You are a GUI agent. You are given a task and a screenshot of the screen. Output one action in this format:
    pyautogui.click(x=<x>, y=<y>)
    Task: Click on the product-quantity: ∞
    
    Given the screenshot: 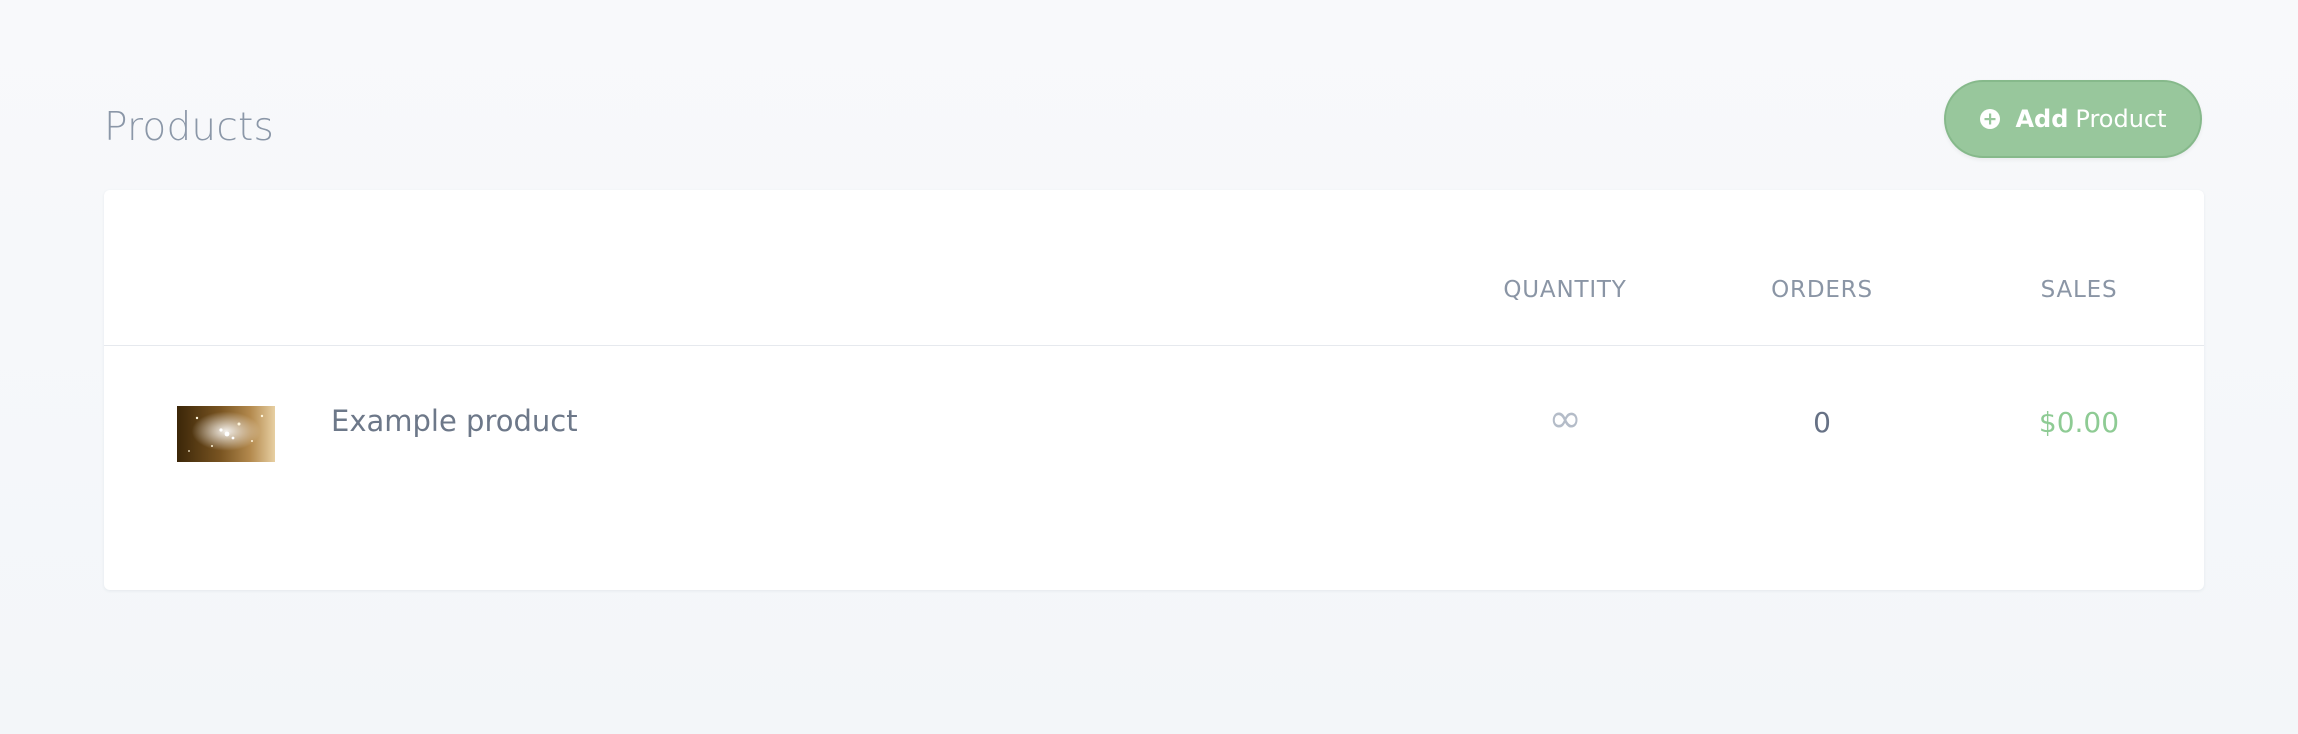 What is the action you would take?
    pyautogui.click(x=1565, y=419)
    